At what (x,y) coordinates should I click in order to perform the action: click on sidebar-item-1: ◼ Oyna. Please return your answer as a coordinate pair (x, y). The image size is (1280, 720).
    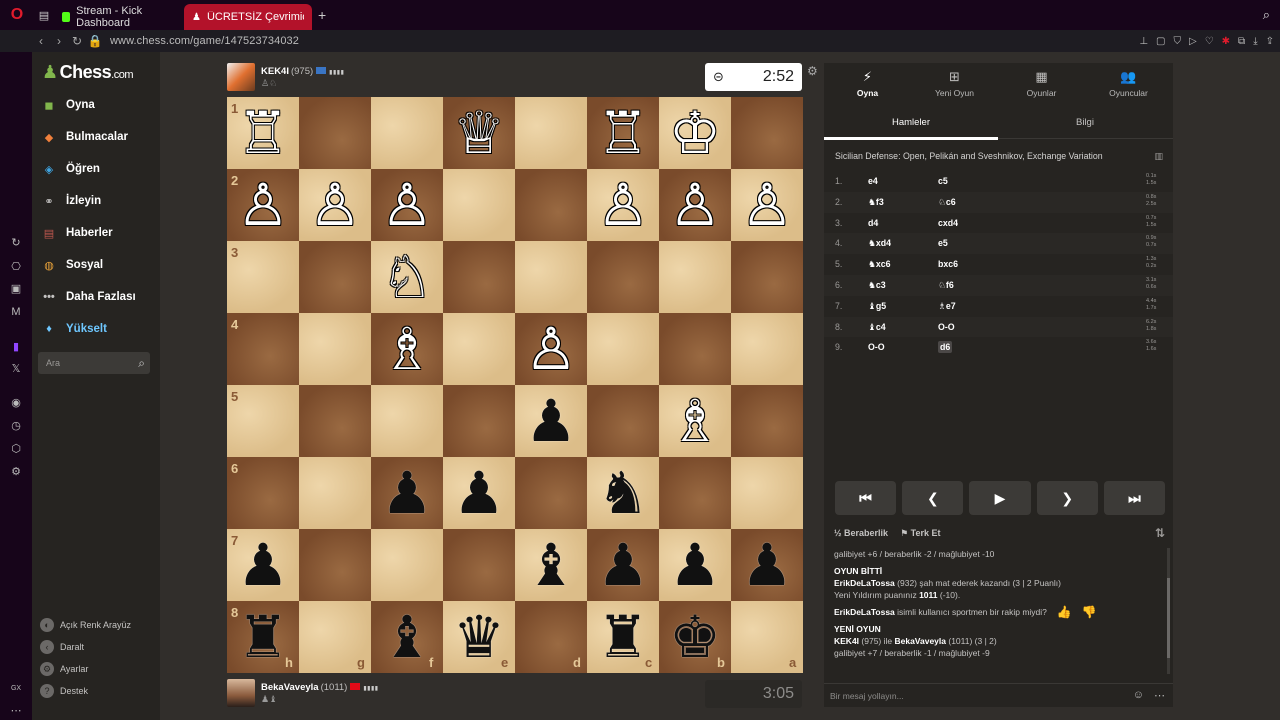
    Looking at the image, I should click on (67, 105).